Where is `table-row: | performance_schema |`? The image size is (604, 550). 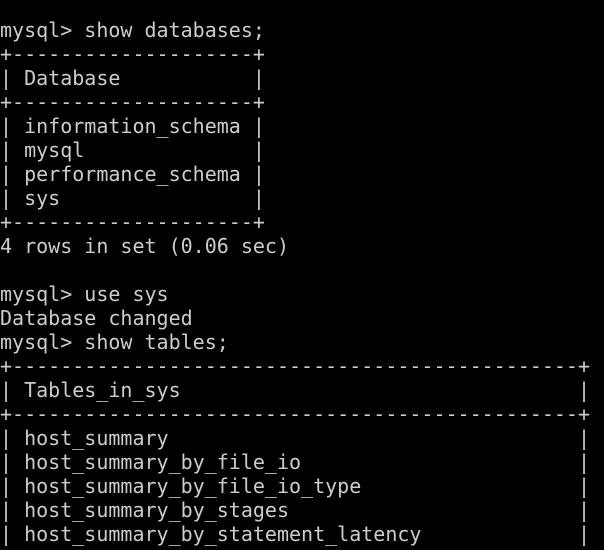
table-row: | performance_schema | is located at coordinates (132, 174).